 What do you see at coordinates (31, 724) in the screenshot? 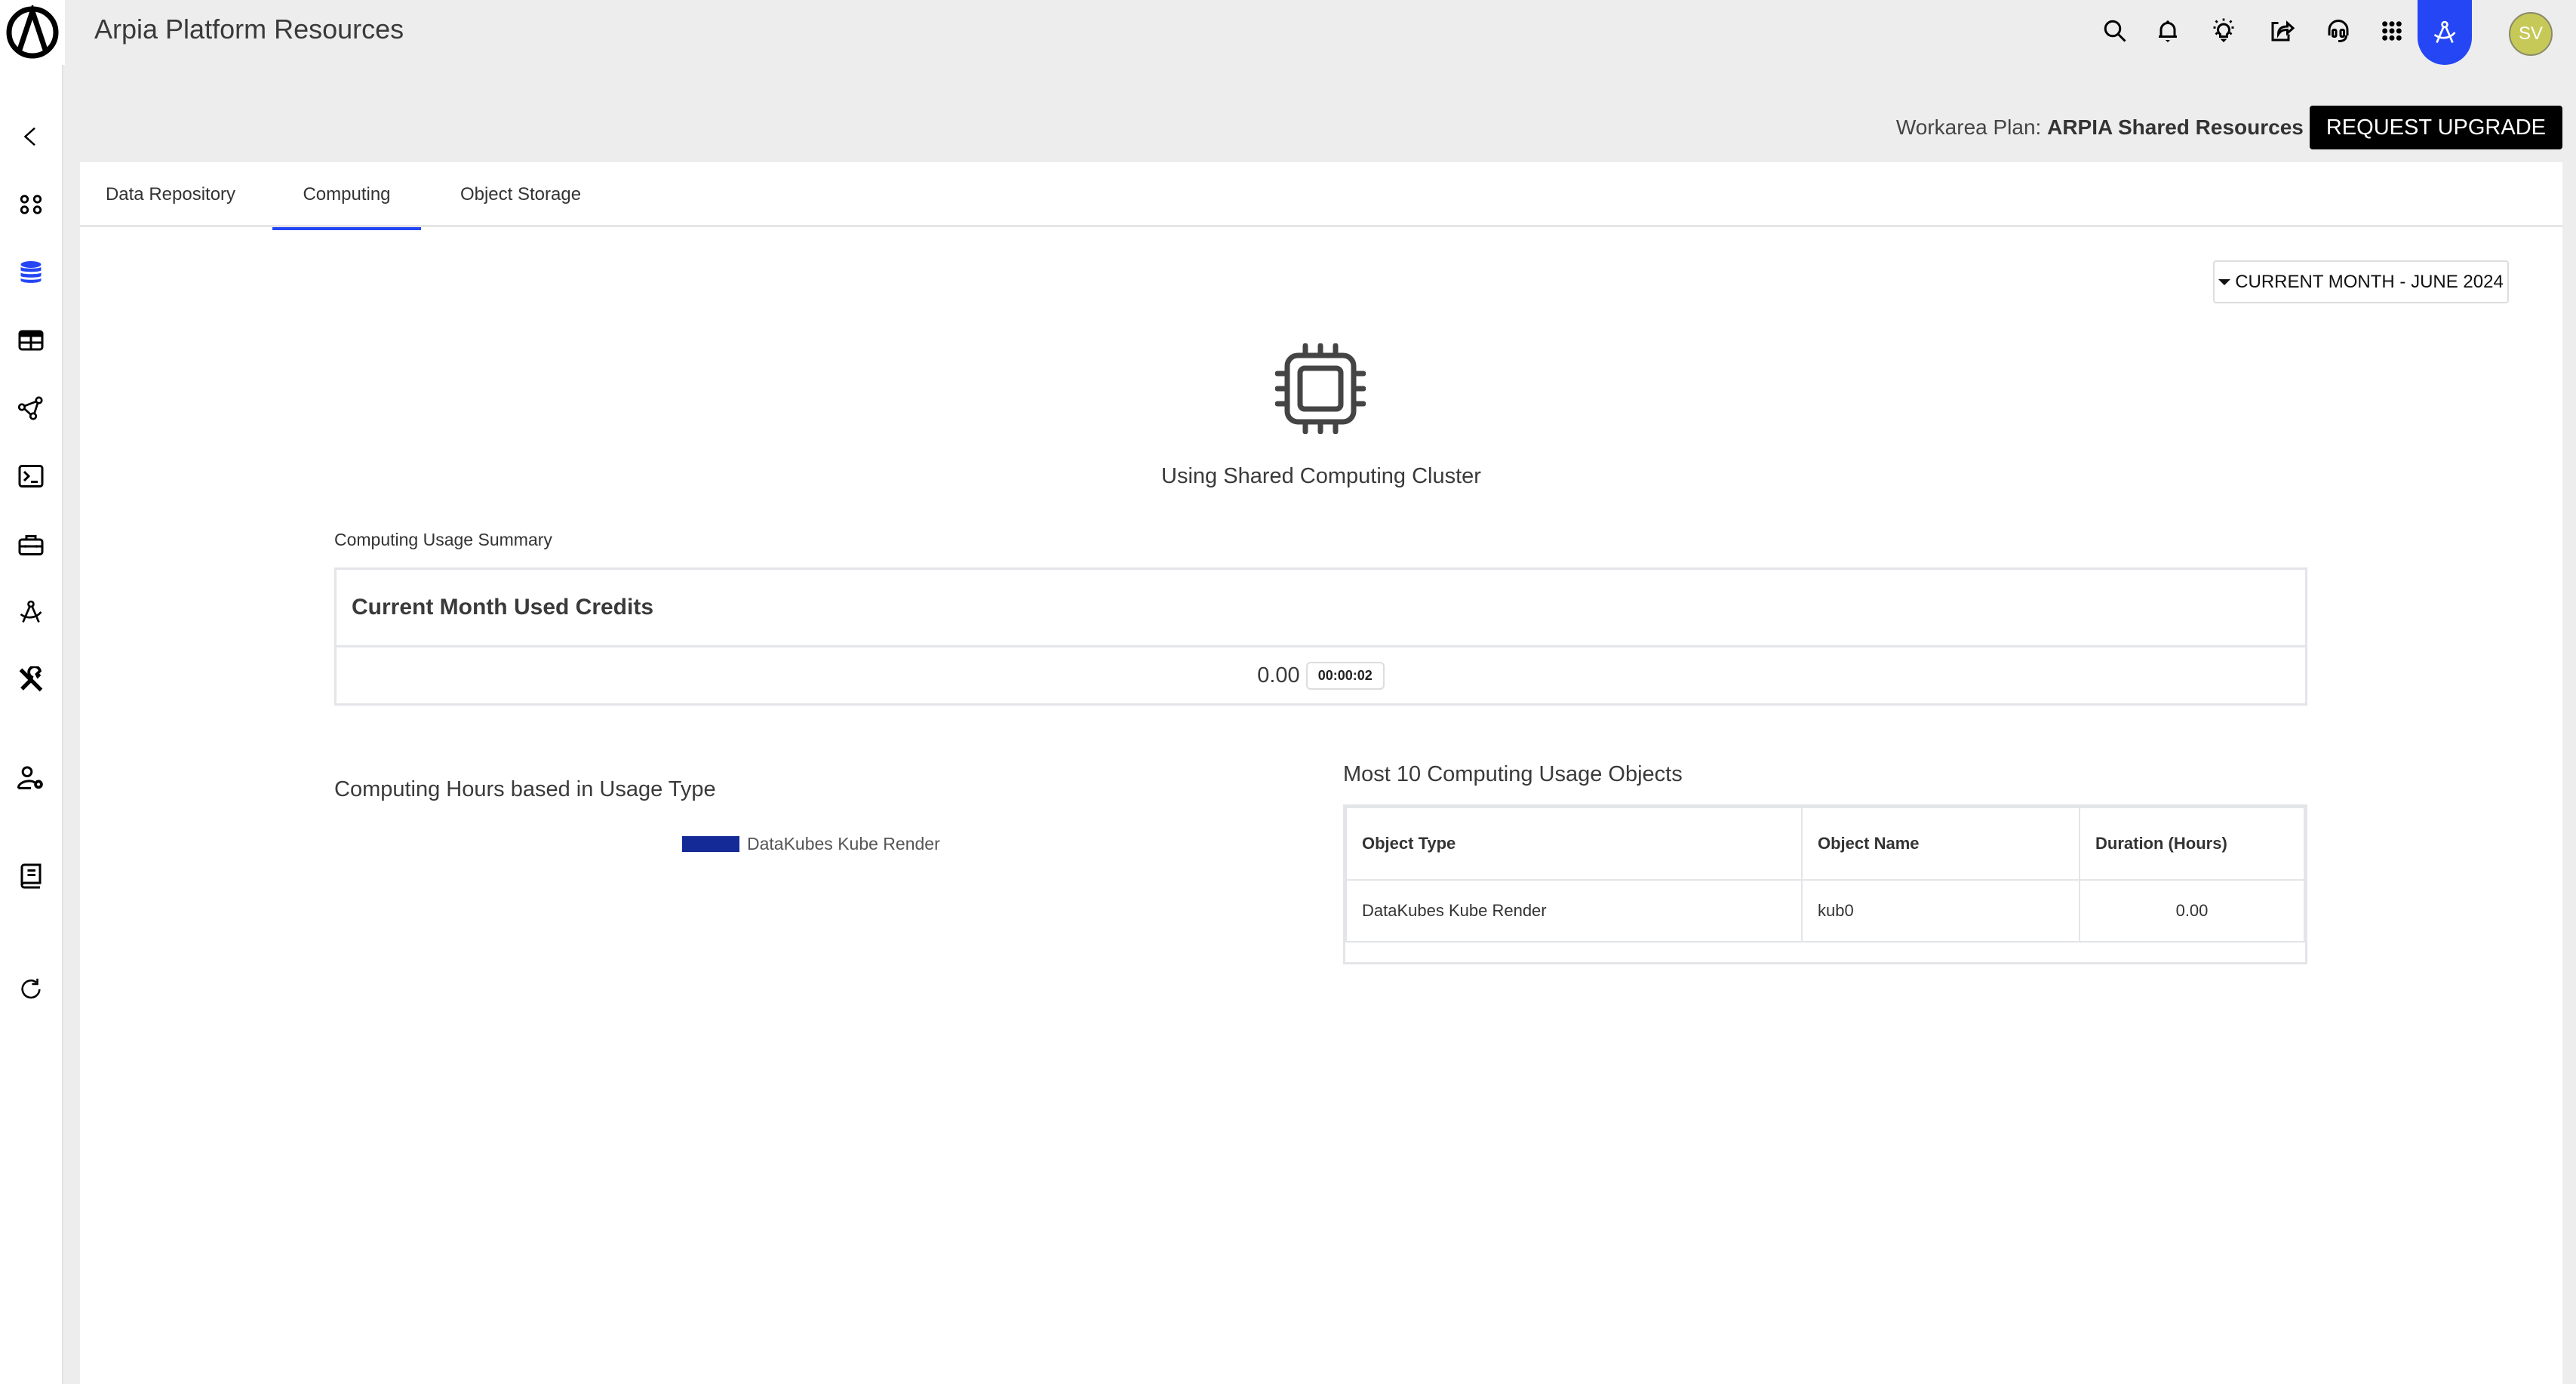
I see `sidebar` at bounding box center [31, 724].